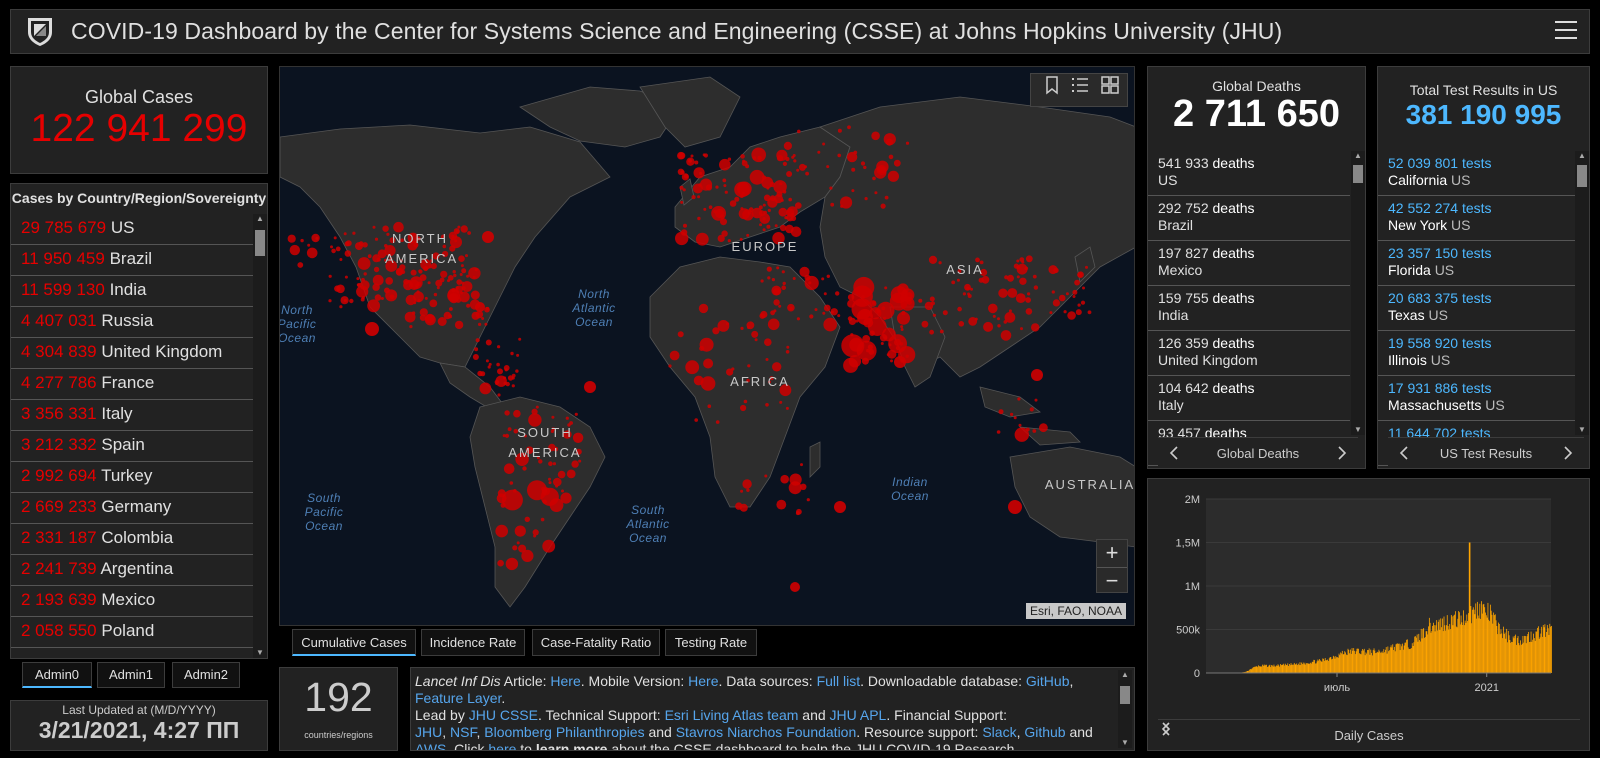 The image size is (1600, 758). Describe the element at coordinates (1125, 695) in the screenshot. I see `scrollbar-thumb` at that location.